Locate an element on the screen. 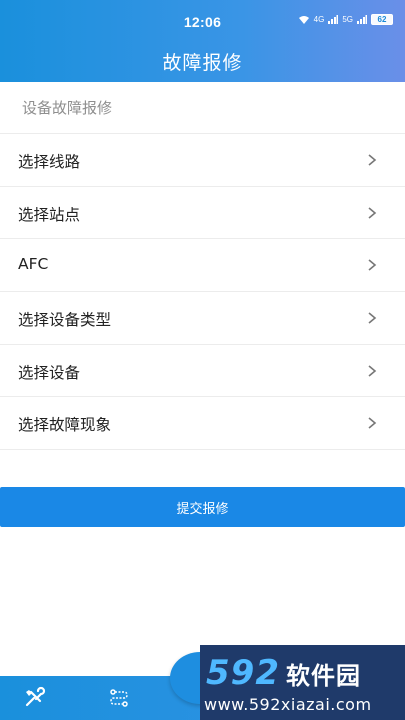 This screenshot has height=720, width=405. network-label-1: 4G is located at coordinates (319, 19).